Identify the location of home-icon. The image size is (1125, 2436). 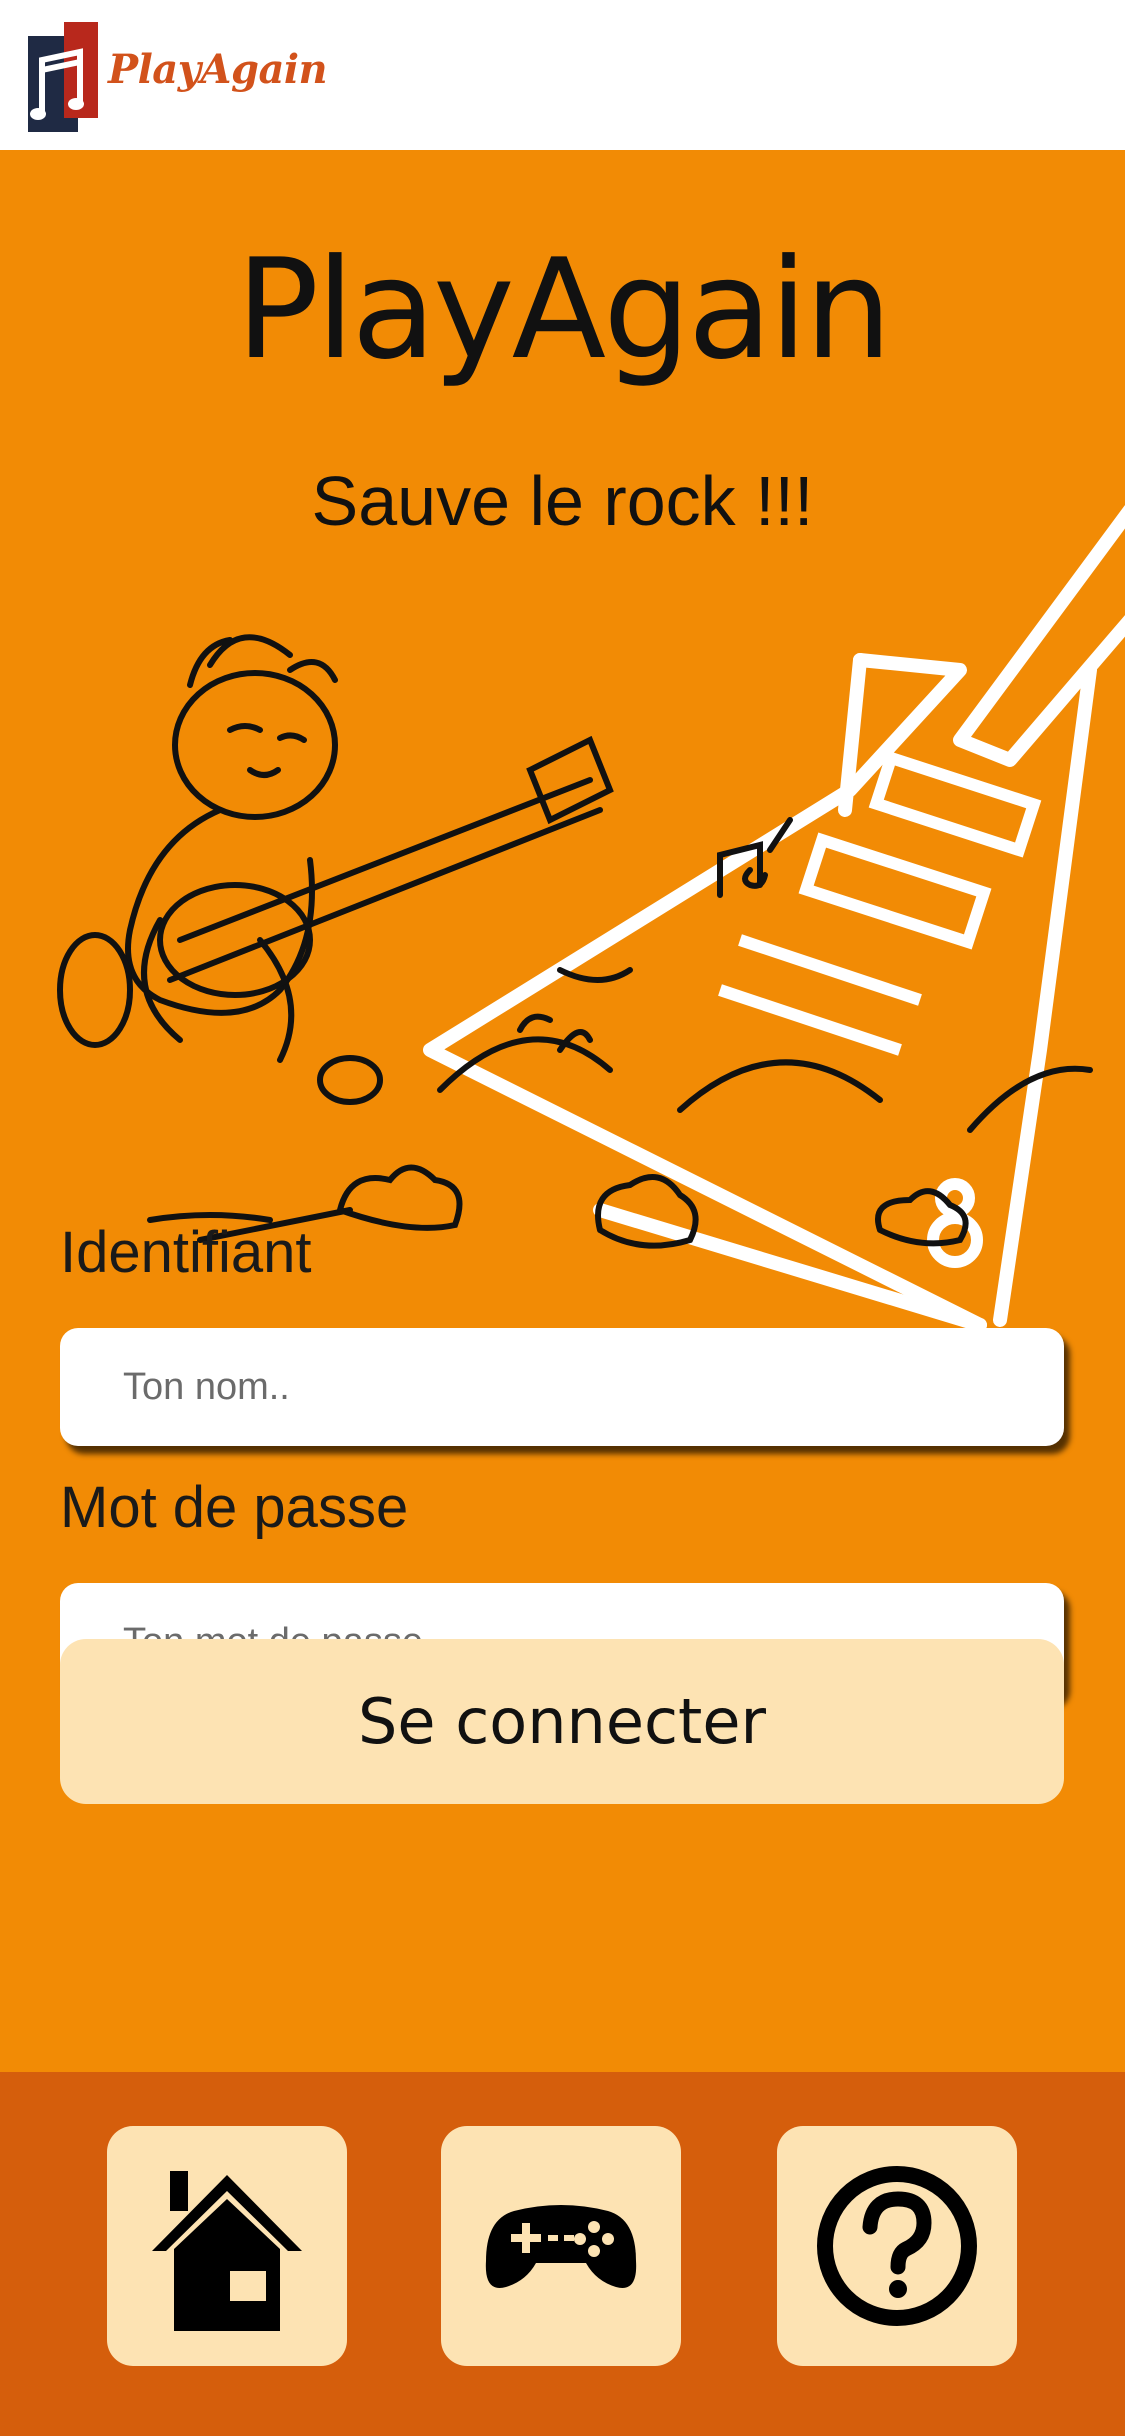
(227, 2251).